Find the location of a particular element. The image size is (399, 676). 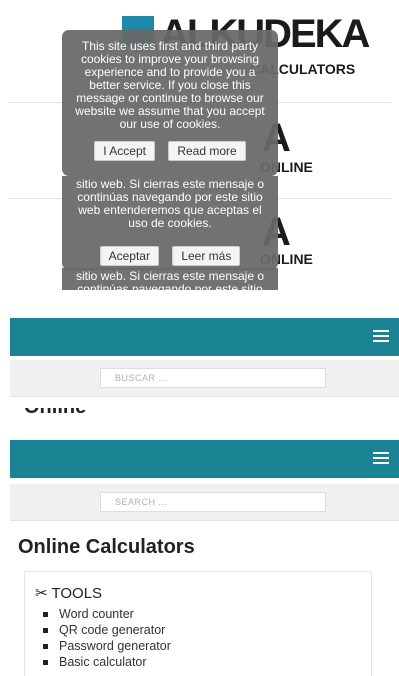

aceptar-button: Aceptar is located at coordinates (129, 256).